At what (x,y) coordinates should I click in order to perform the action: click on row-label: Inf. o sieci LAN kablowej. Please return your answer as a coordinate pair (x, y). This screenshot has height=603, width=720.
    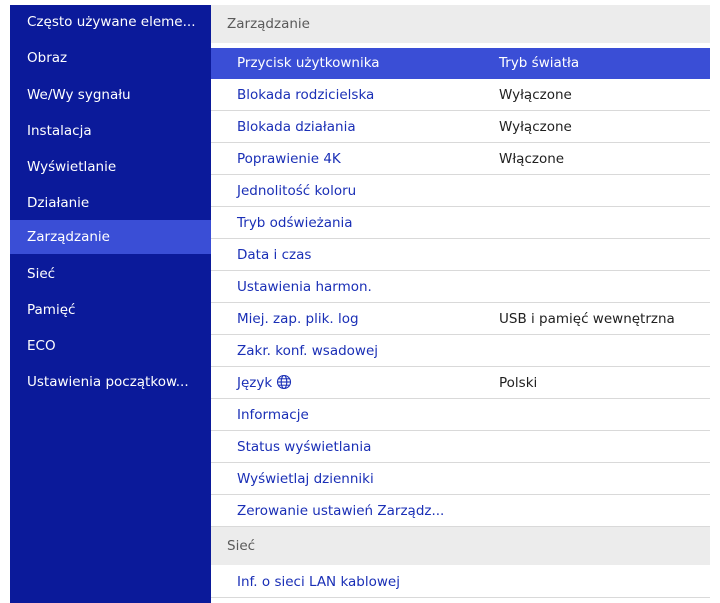
    Looking at the image, I should click on (318, 582).